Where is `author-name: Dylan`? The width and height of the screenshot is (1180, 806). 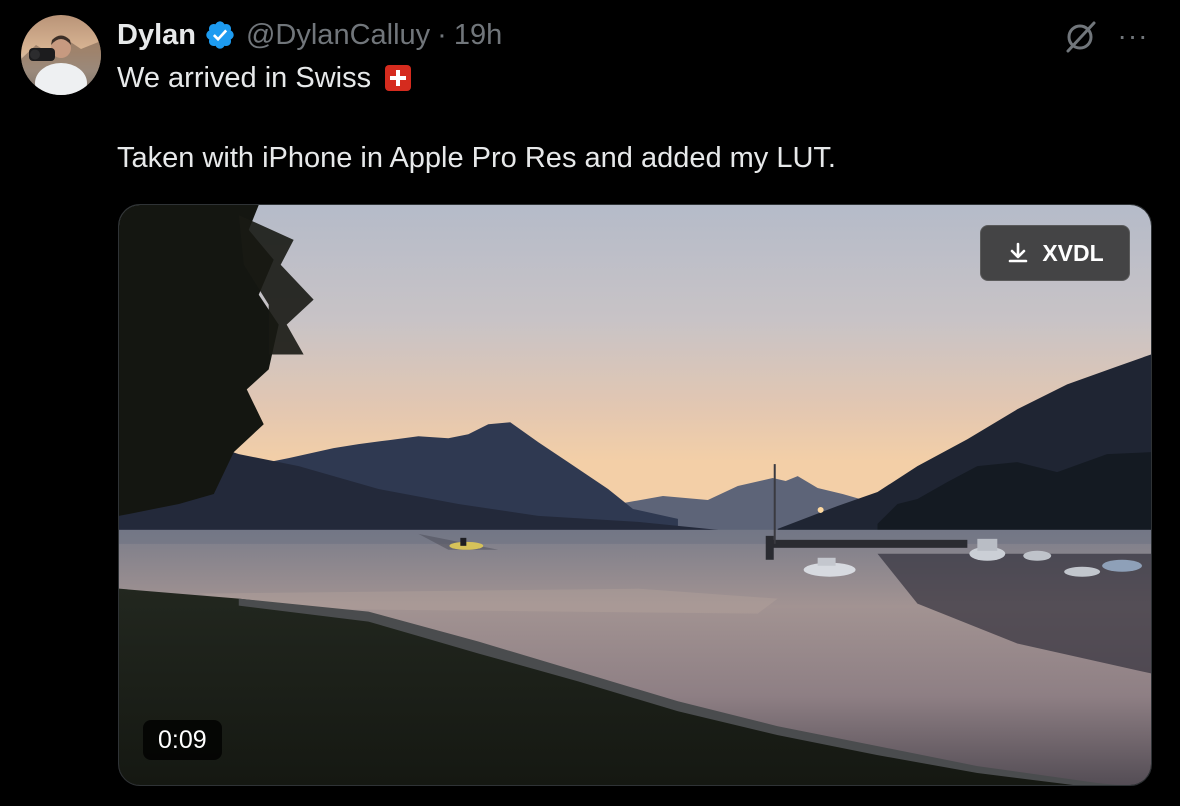 author-name: Dylan is located at coordinates (156, 35).